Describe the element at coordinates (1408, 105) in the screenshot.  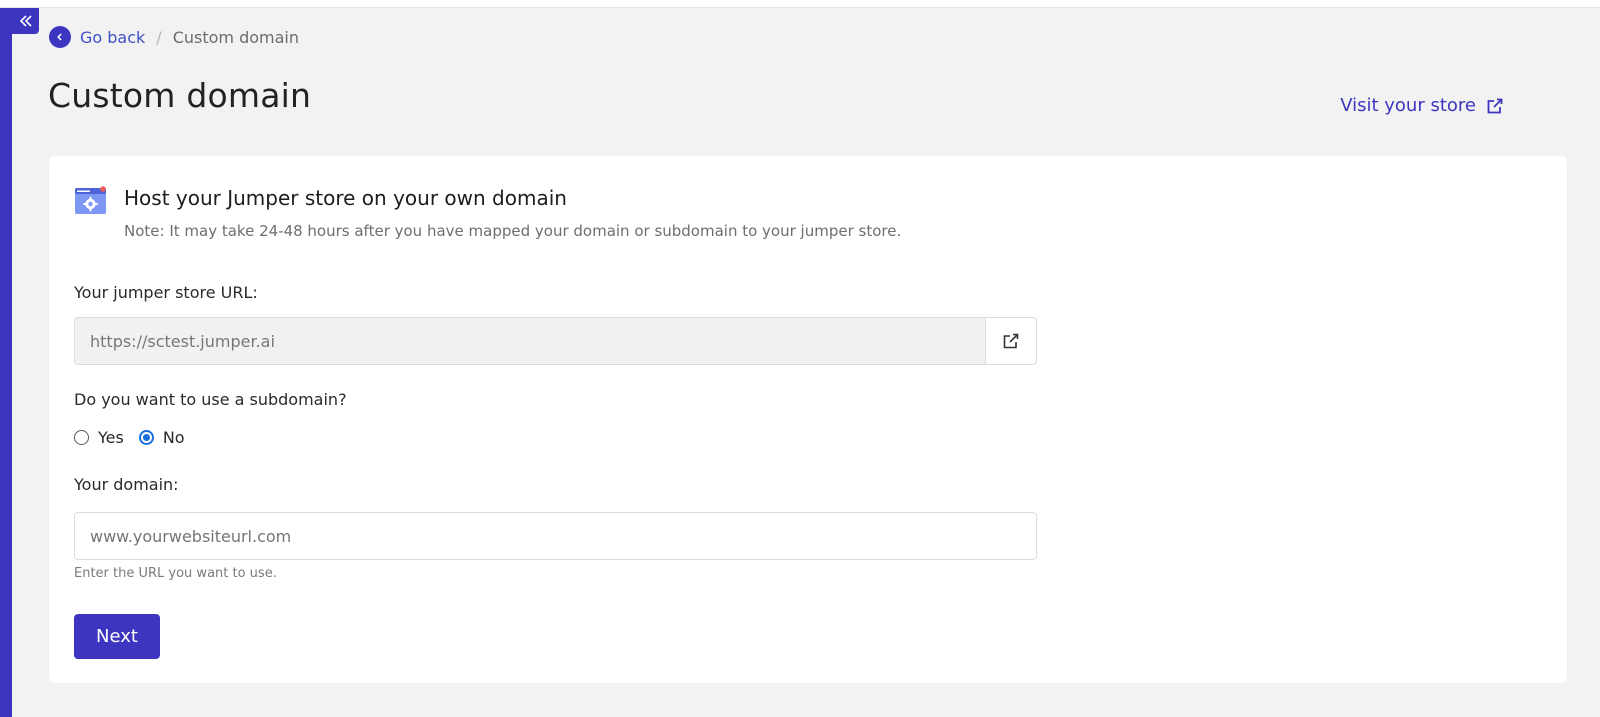
I see `visit-store-label: Visit your store` at that location.